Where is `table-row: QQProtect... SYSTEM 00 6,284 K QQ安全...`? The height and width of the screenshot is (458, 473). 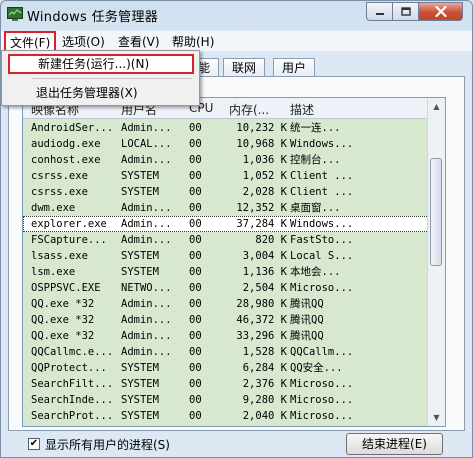 table-row: QQProtect... SYSTEM 00 6,284 K QQ安全... is located at coordinates (234, 368).